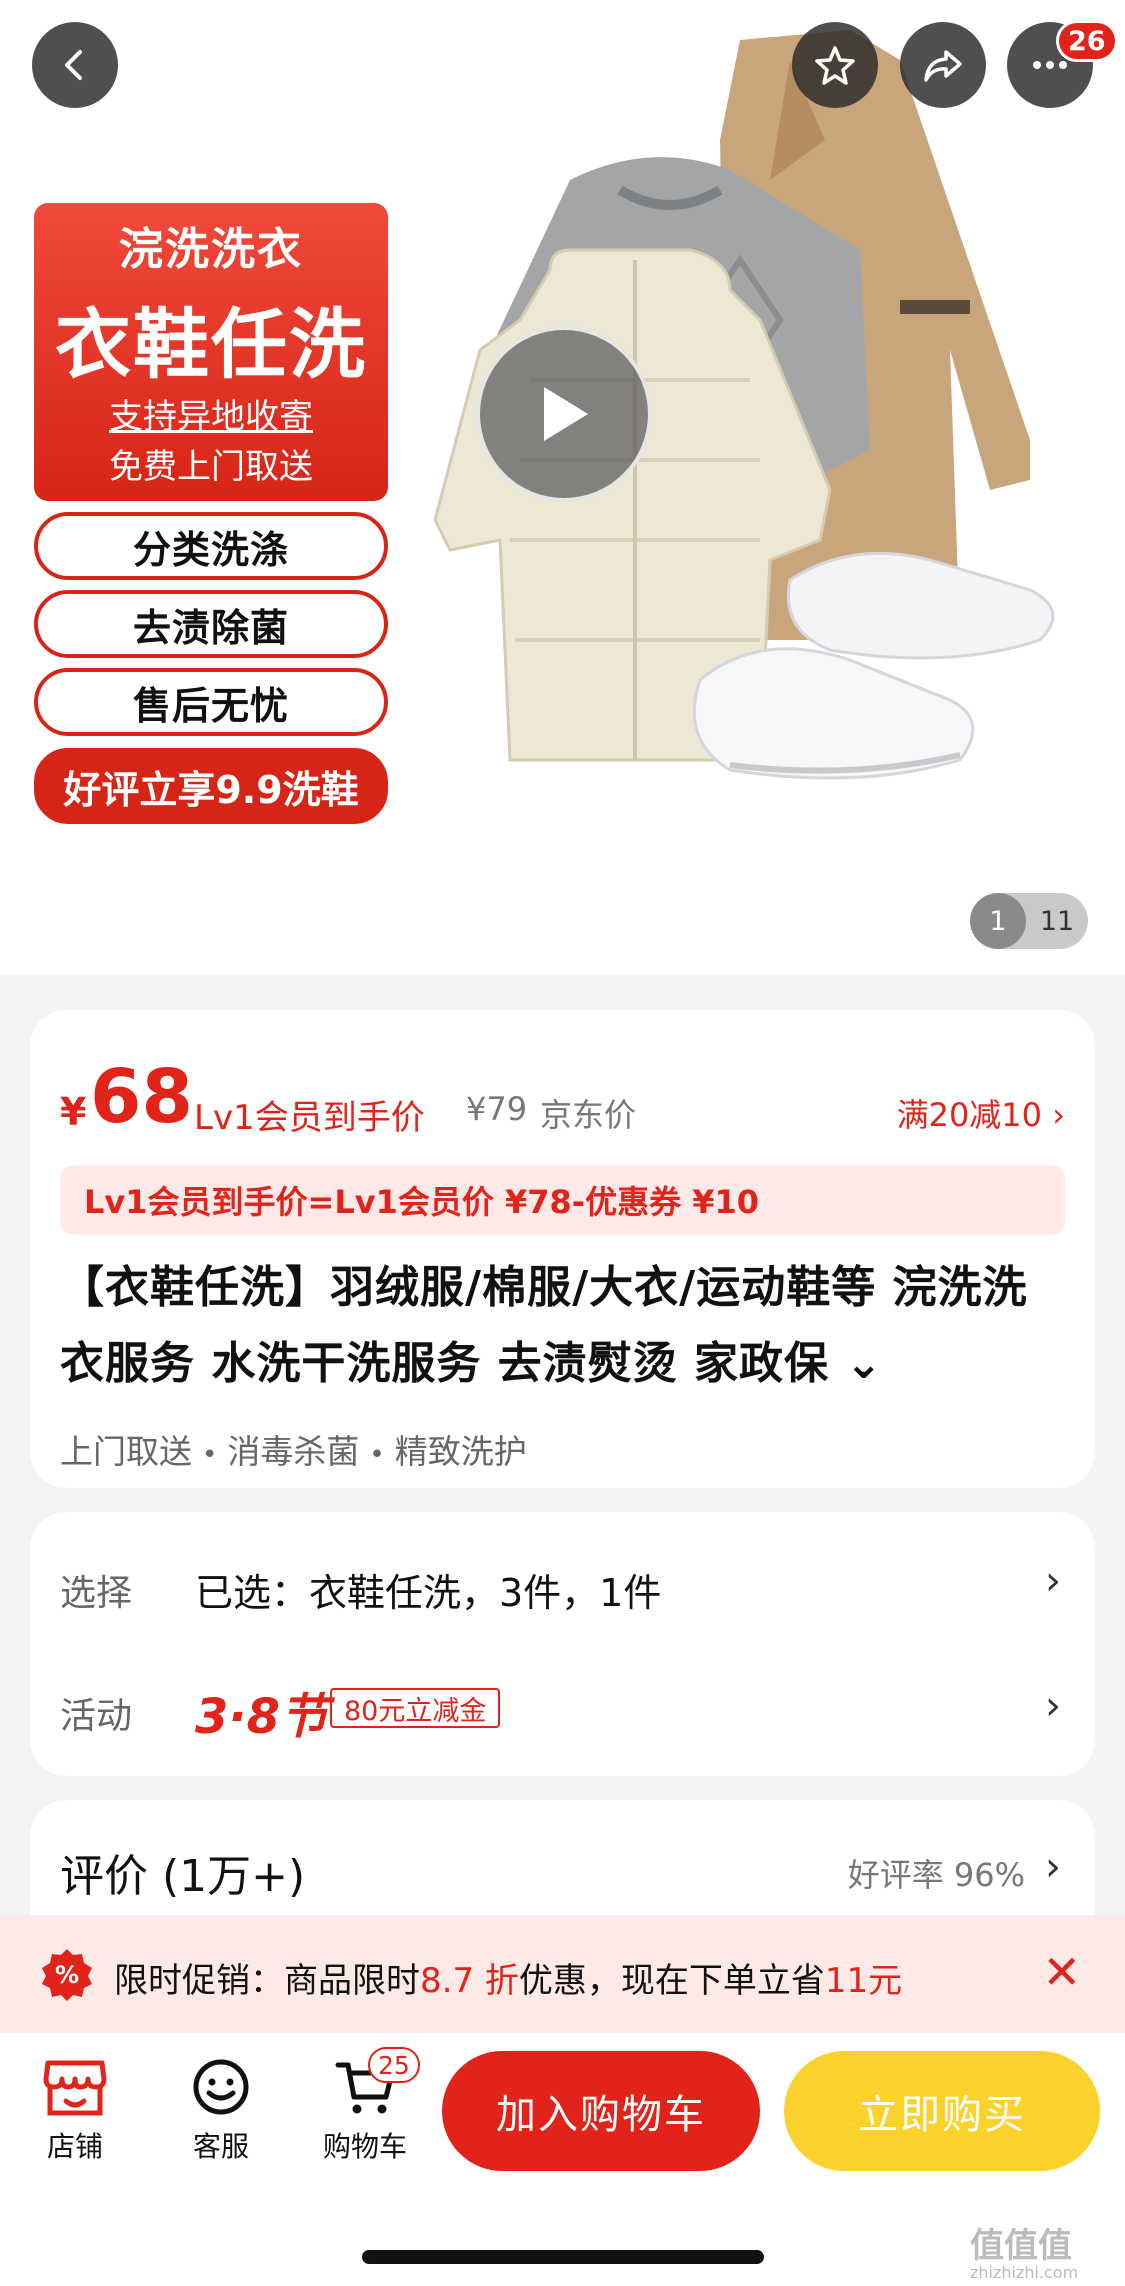 This screenshot has height=2286, width=1125. Describe the element at coordinates (863, 1981) in the screenshot. I see `toast-save: 11元` at that location.